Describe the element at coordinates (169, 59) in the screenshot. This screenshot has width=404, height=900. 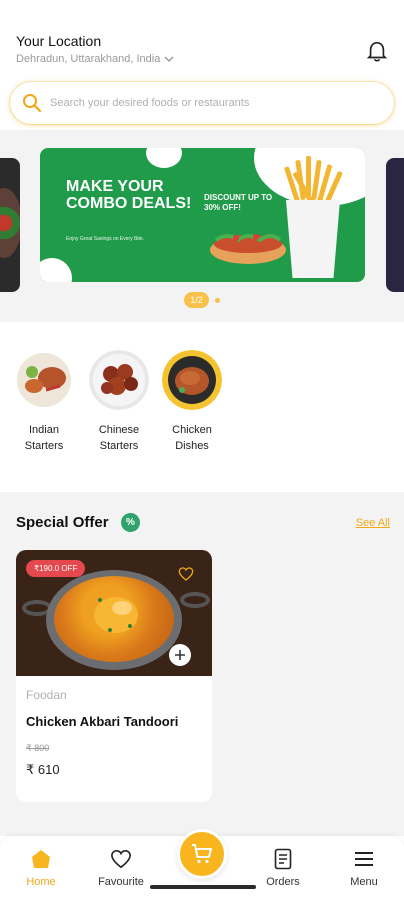
I see `chevron-down-icon` at that location.